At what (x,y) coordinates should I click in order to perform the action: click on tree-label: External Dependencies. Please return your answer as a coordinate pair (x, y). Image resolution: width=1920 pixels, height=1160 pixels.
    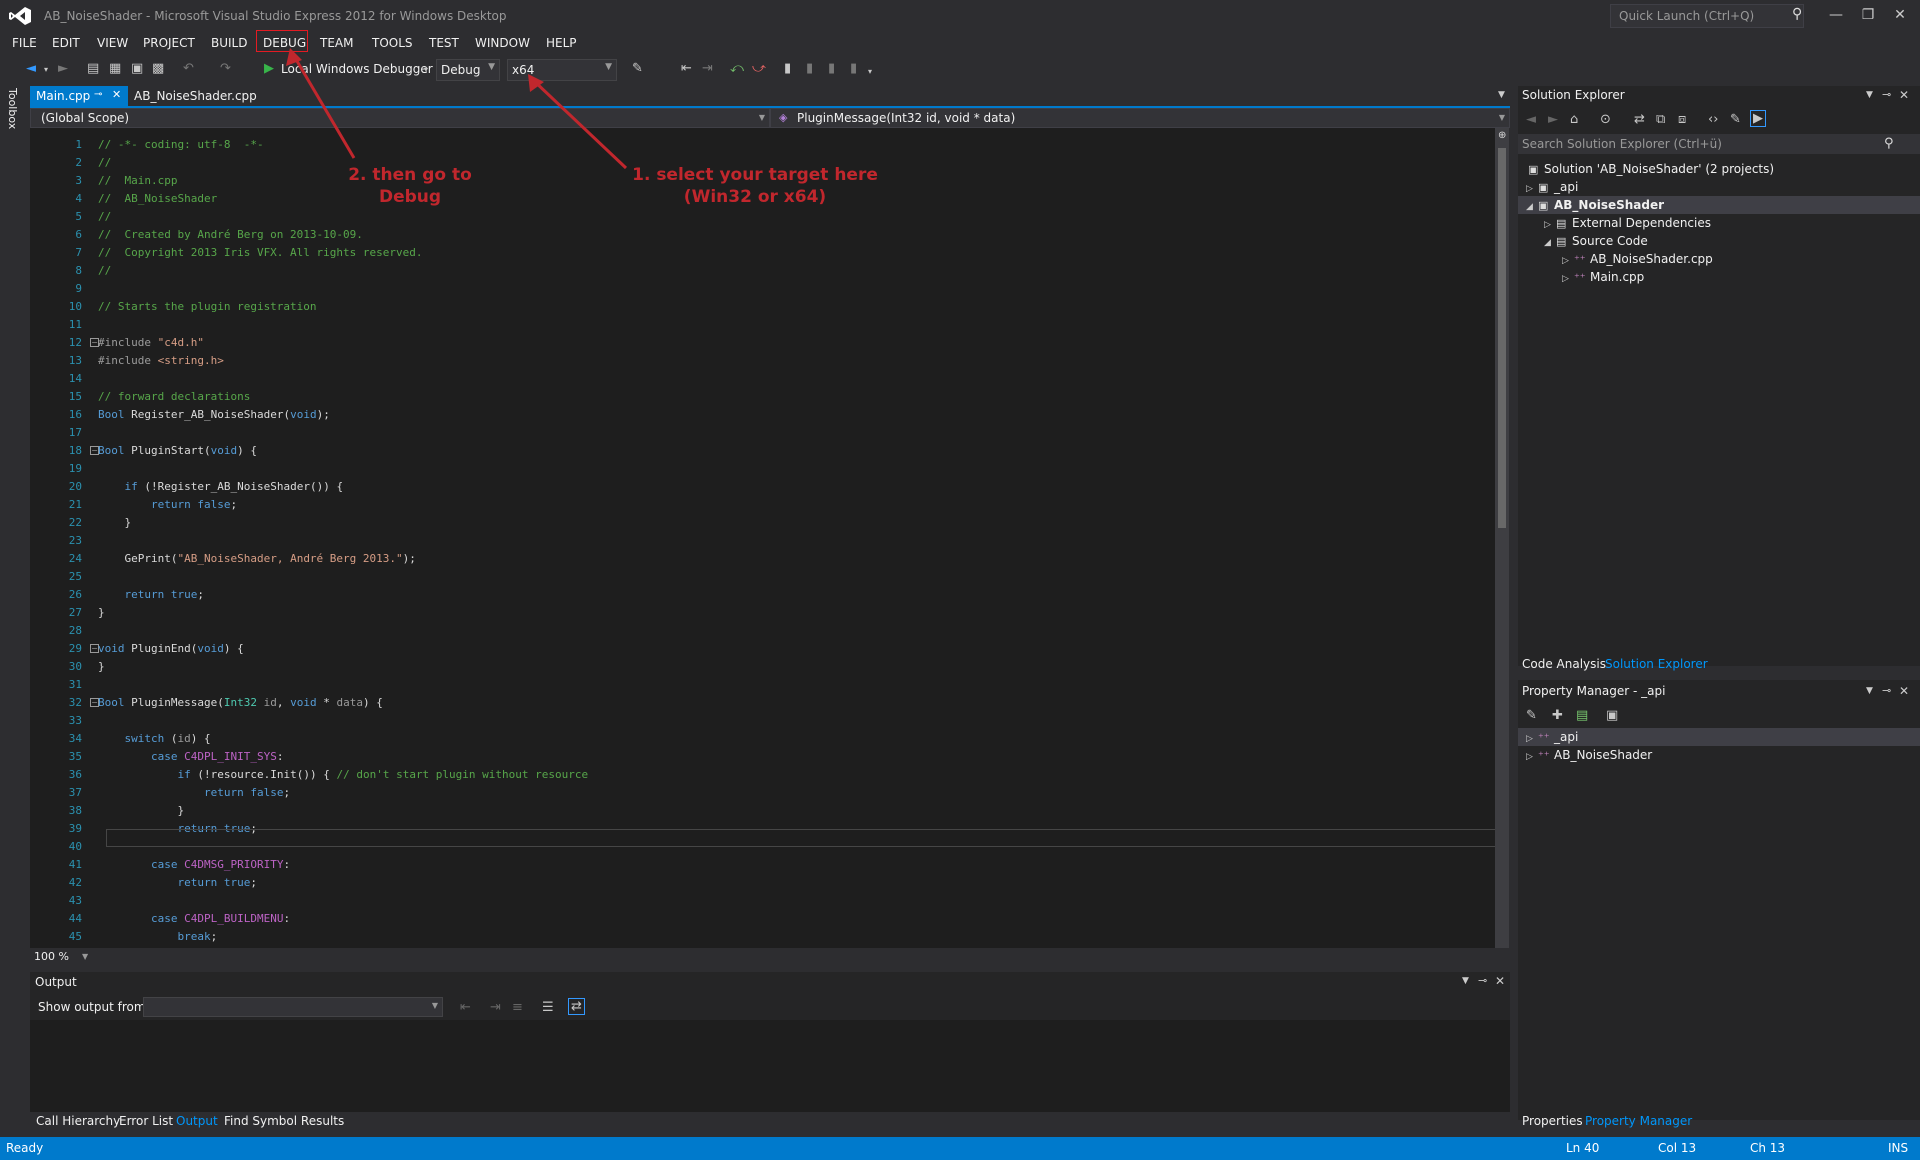
    Looking at the image, I should click on (1642, 223).